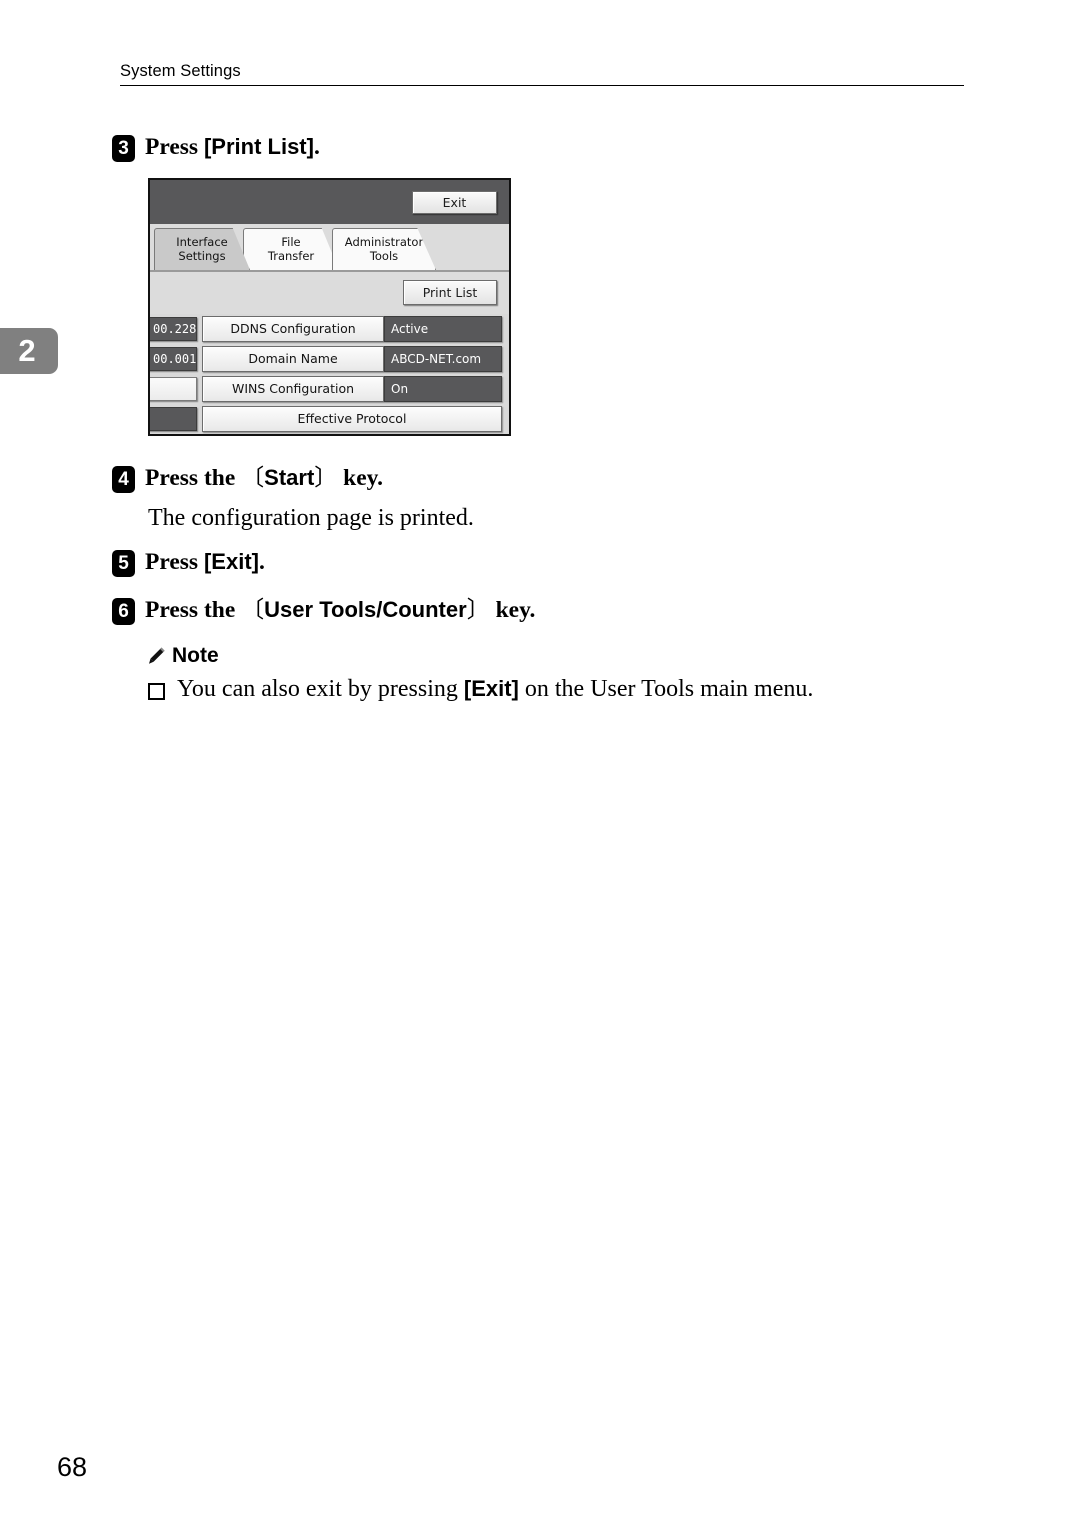  I want to click on chapter-marker: 2, so click(29, 351).